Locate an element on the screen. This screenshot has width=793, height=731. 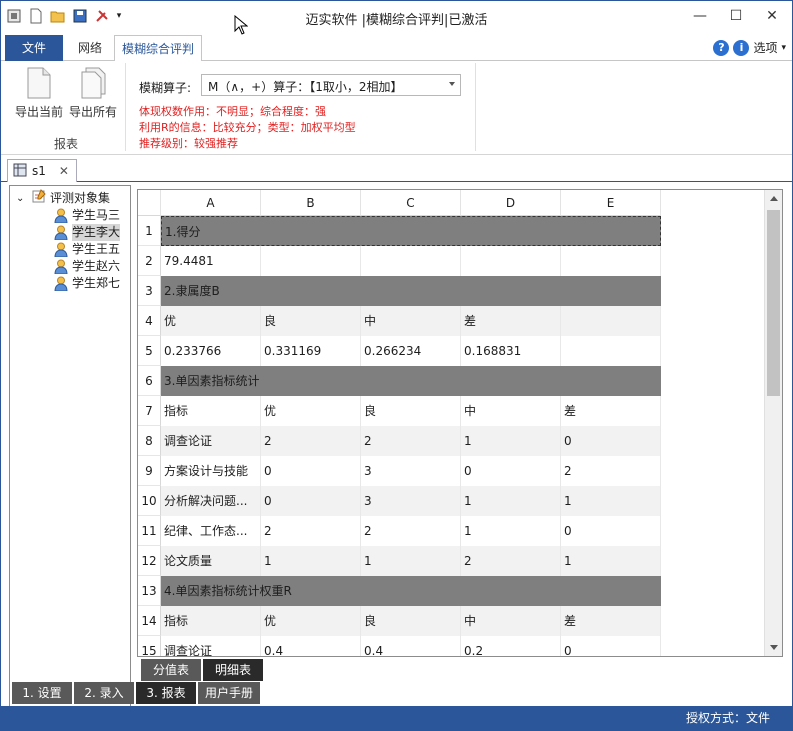
column-header: B is located at coordinates (311, 203).